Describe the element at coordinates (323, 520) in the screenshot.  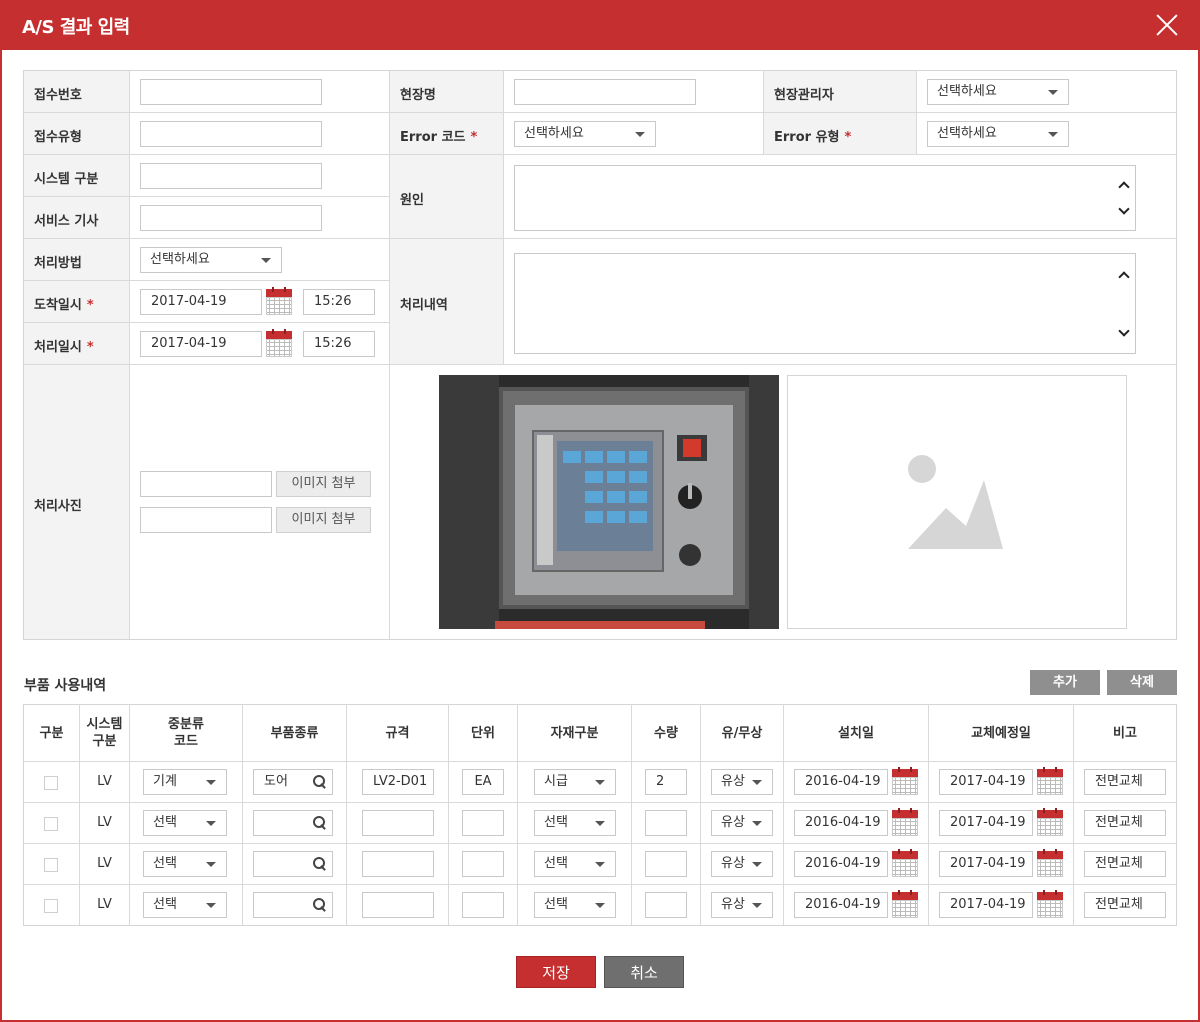
I see `attach-image-button-2: 이미지 첨부` at that location.